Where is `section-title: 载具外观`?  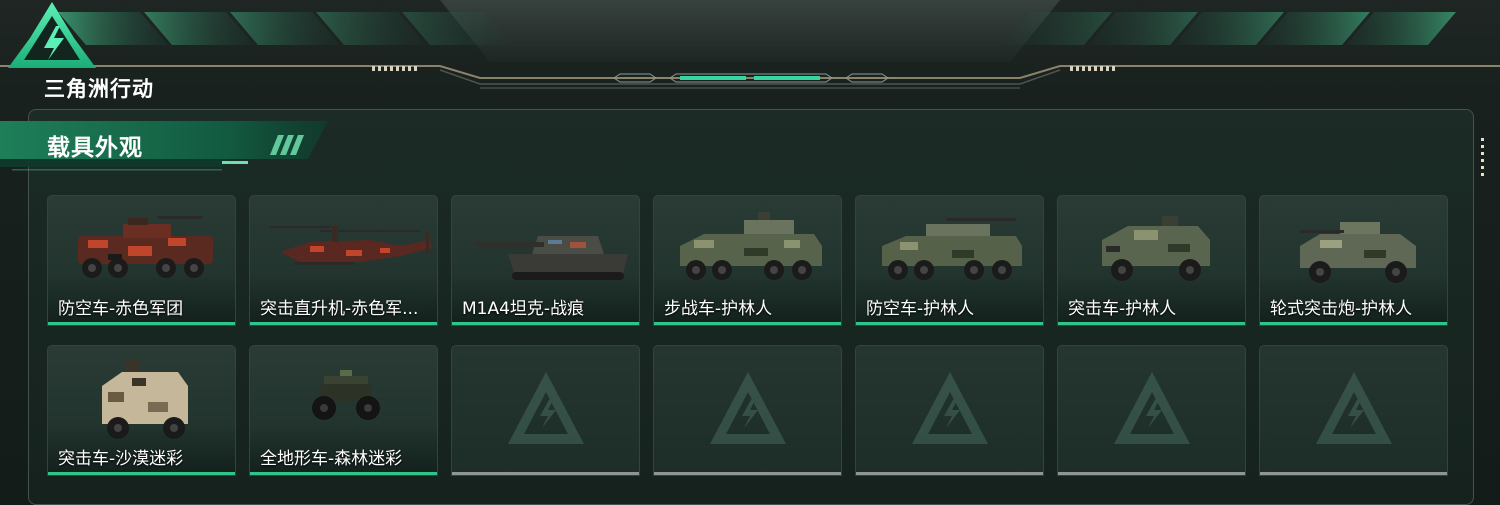
section-title: 载具外观 is located at coordinates (95, 148).